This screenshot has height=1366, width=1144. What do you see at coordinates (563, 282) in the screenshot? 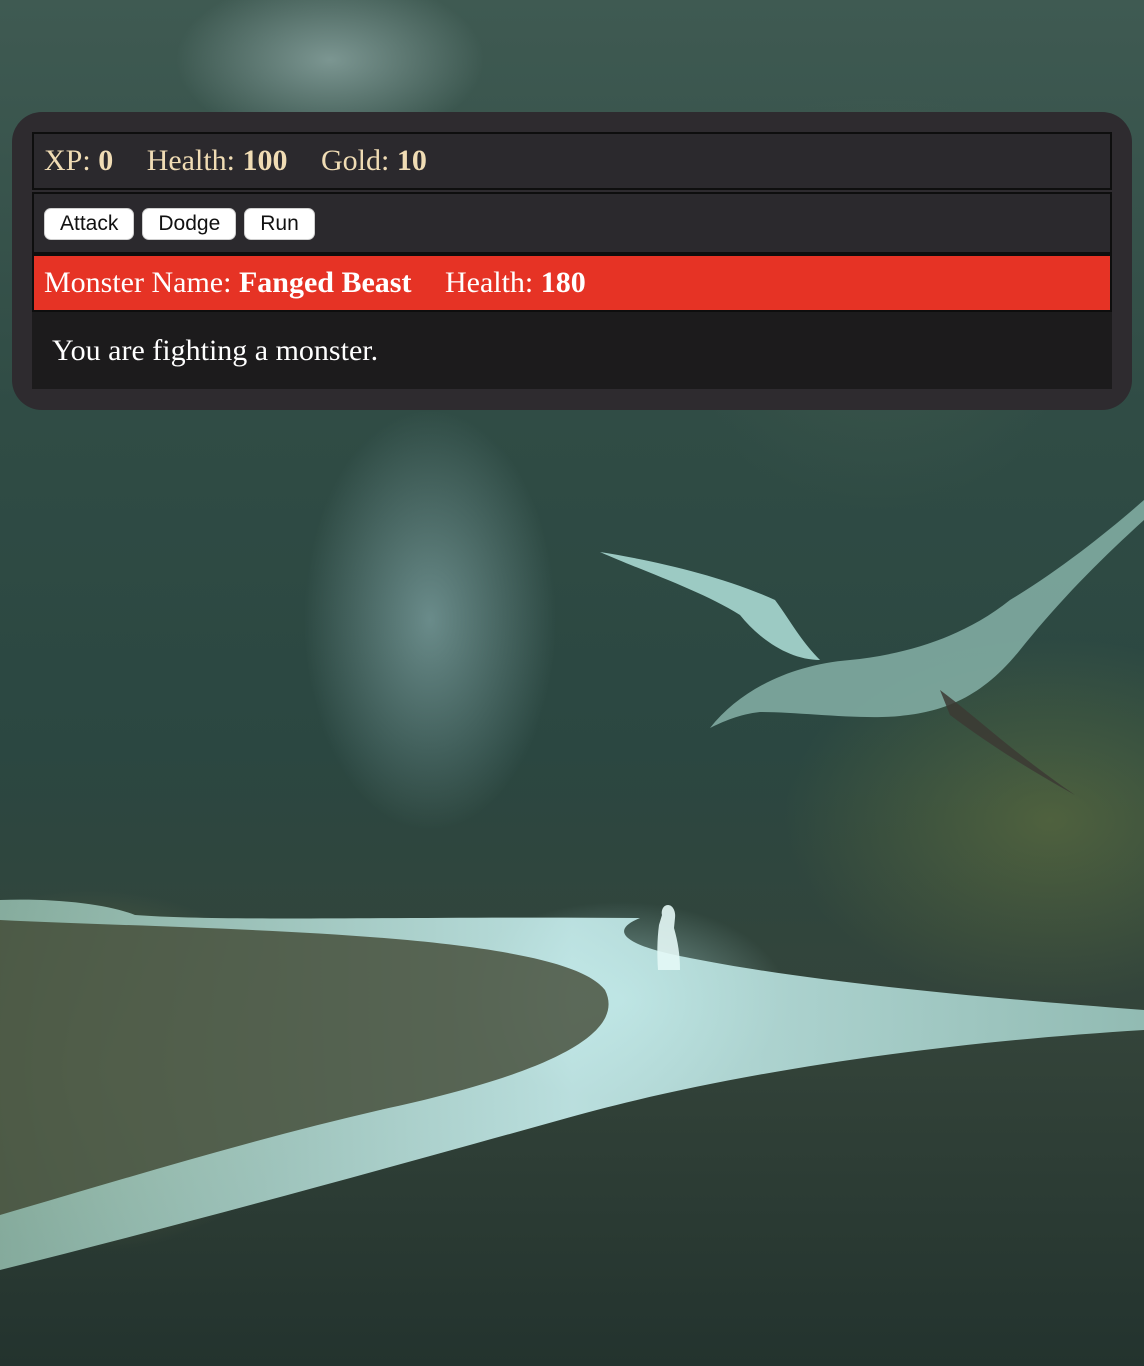
I see `monster-health-value: 180` at bounding box center [563, 282].